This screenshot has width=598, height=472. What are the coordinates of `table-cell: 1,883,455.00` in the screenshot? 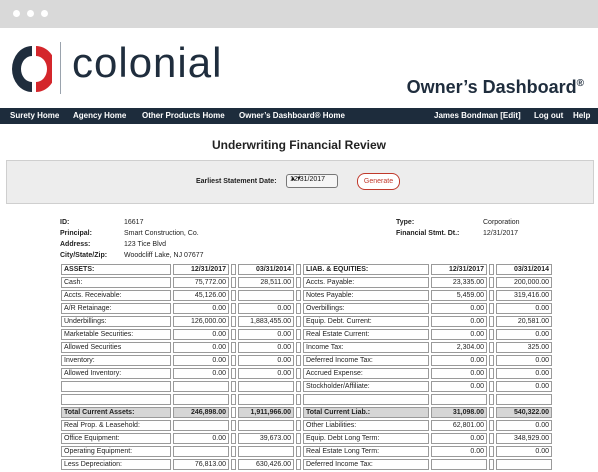 It's located at (266, 321).